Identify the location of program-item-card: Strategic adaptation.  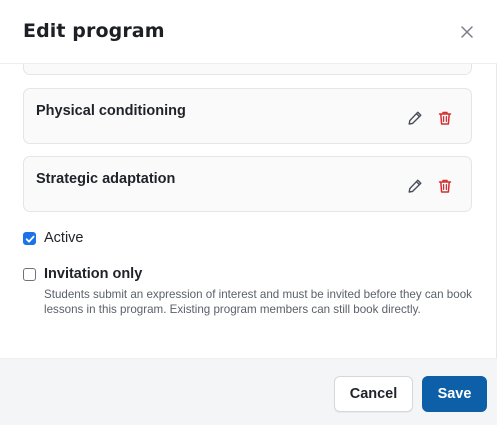
(247, 184).